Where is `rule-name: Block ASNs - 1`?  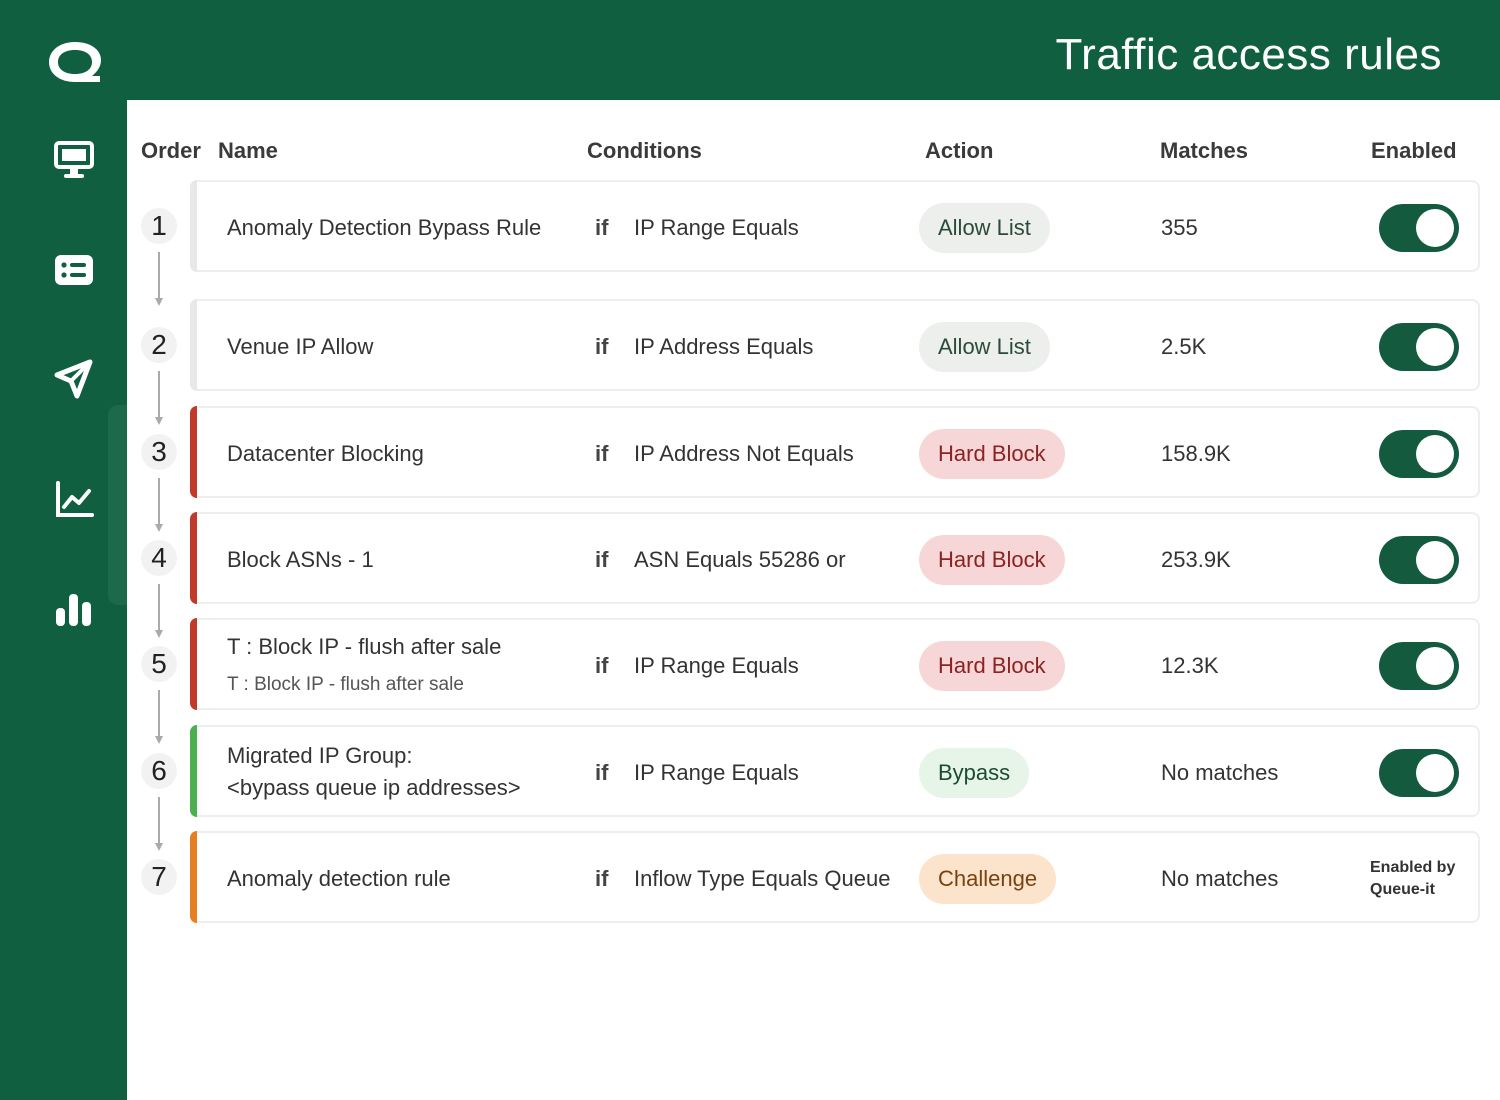
rule-name: Block ASNs - 1 is located at coordinates (300, 559).